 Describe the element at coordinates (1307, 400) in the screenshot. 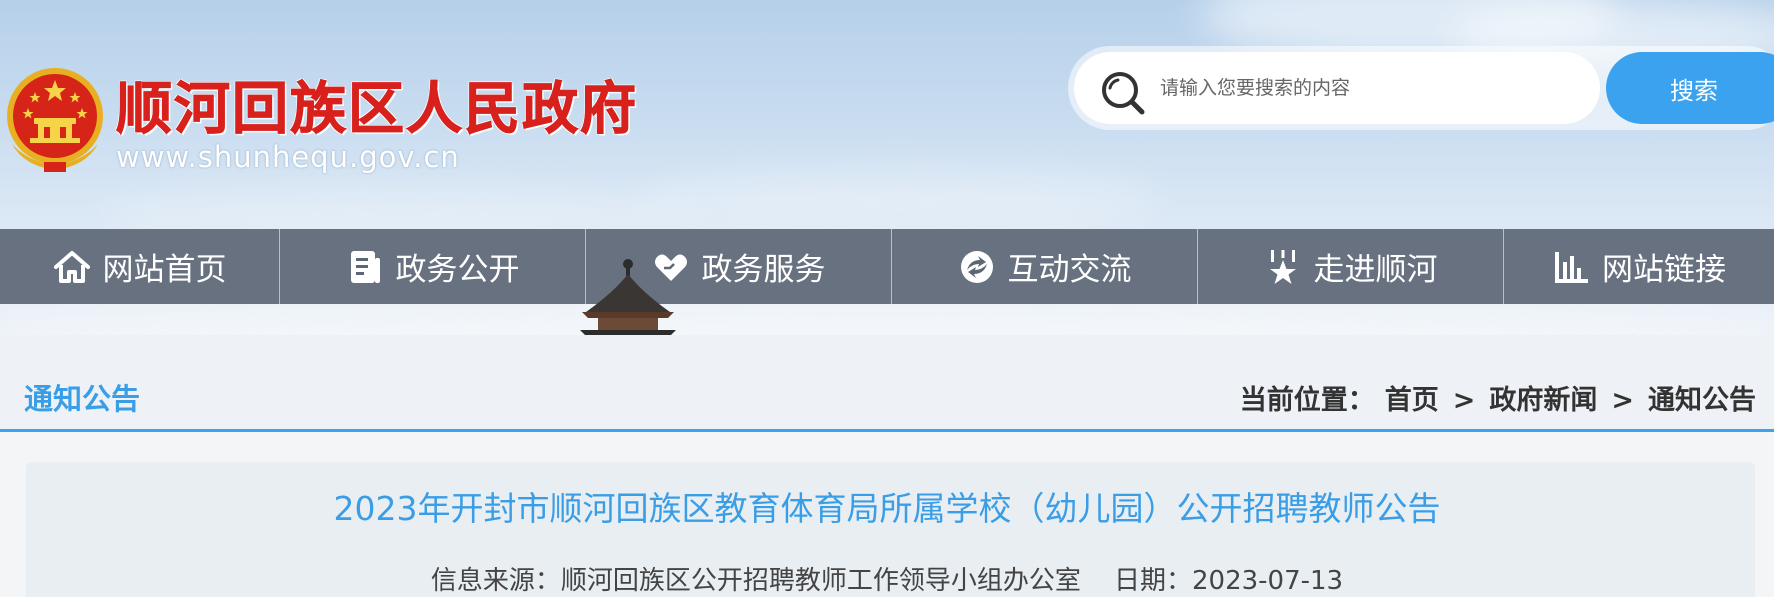

I see `breadcrumb-prefix: 当前位置：` at that location.